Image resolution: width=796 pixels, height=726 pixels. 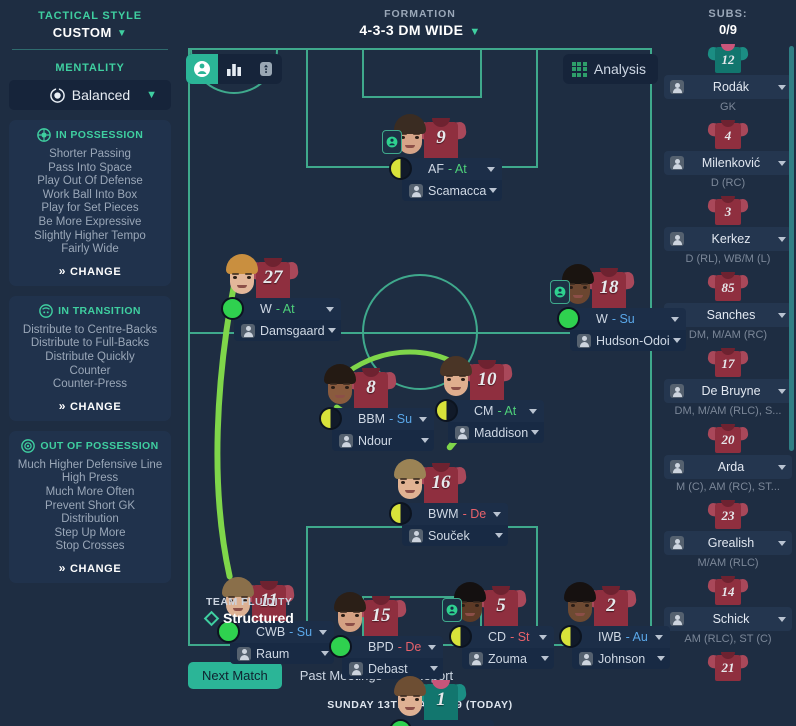 I want to click on formation-dropdown: 4-3-3 DM WIDE ▼, so click(x=420, y=29).